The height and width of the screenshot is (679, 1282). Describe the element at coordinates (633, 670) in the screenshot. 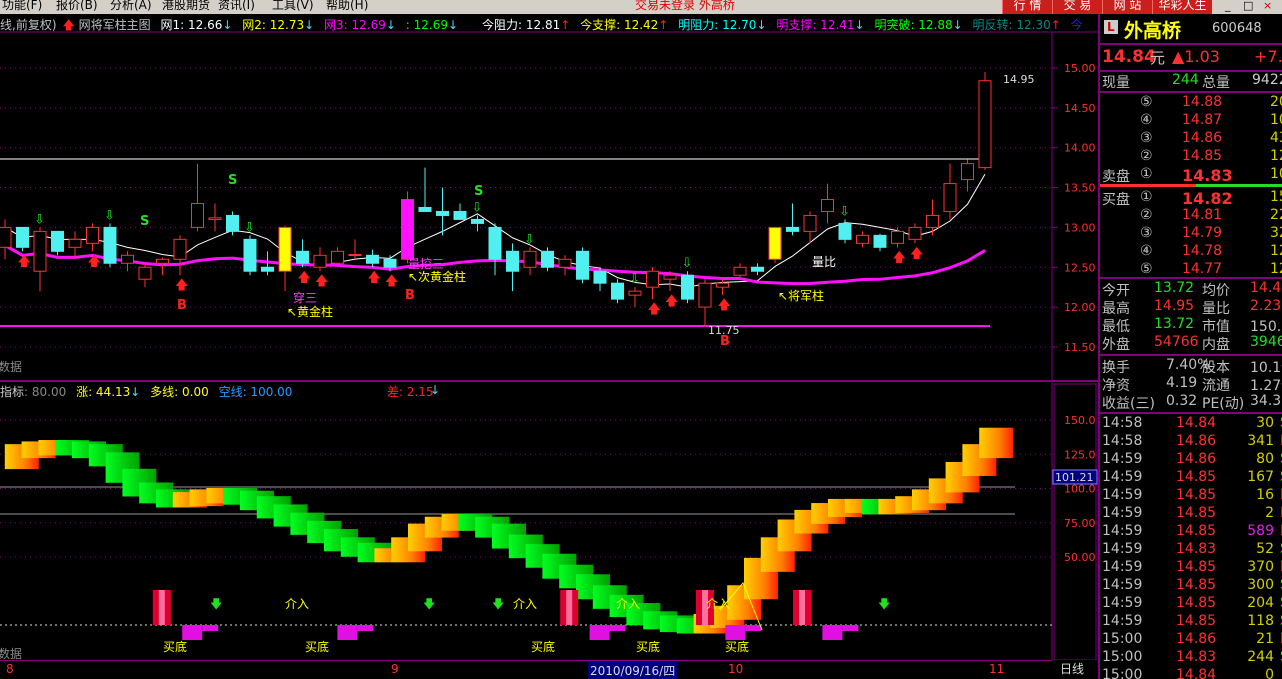

I see `date-cursor: 2010/09/16/四` at that location.